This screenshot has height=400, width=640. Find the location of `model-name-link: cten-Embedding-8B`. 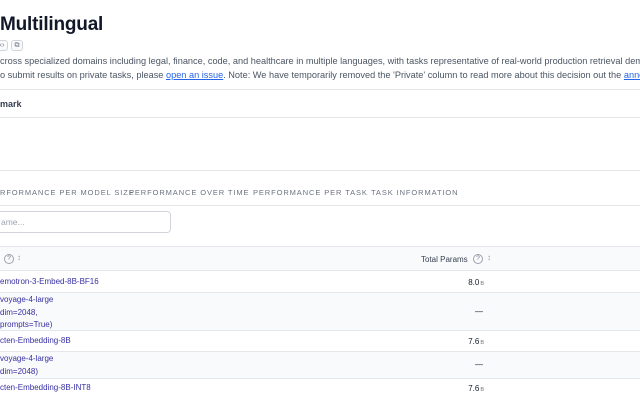

model-name-link: cten-Embedding-8B is located at coordinates (35, 341).